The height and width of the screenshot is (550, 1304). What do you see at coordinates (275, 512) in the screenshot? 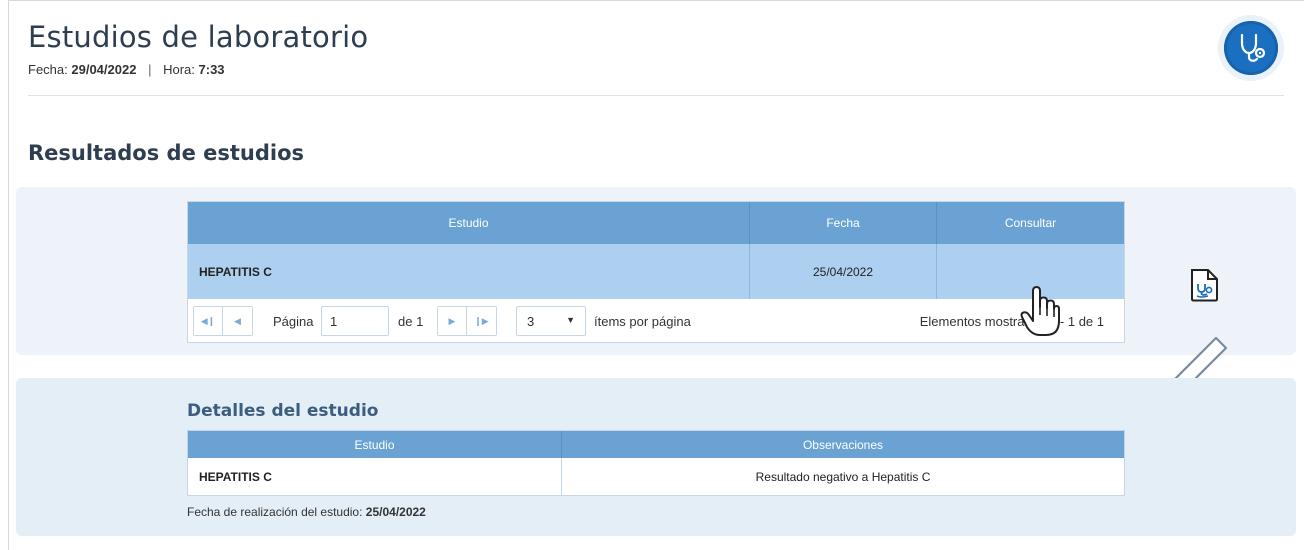
I see `study-date-label: Fecha de realización del estudio:` at bounding box center [275, 512].